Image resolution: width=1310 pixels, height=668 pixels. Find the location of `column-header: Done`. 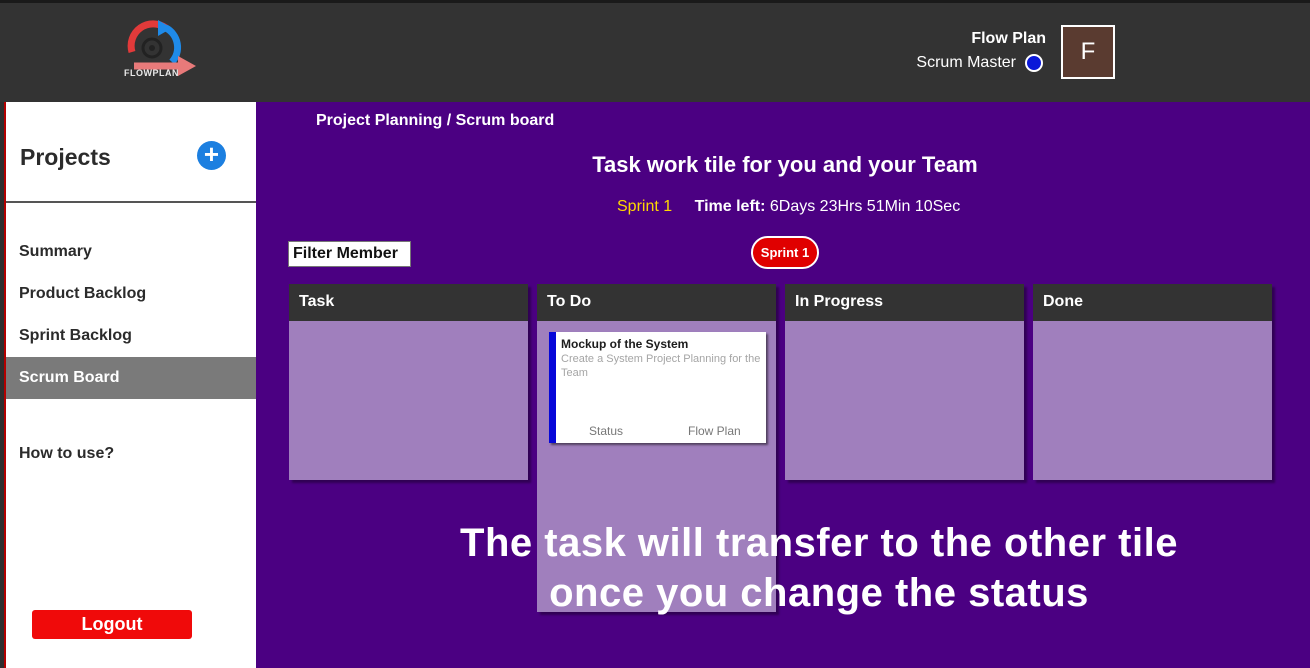

column-header: Done is located at coordinates (1152, 302).